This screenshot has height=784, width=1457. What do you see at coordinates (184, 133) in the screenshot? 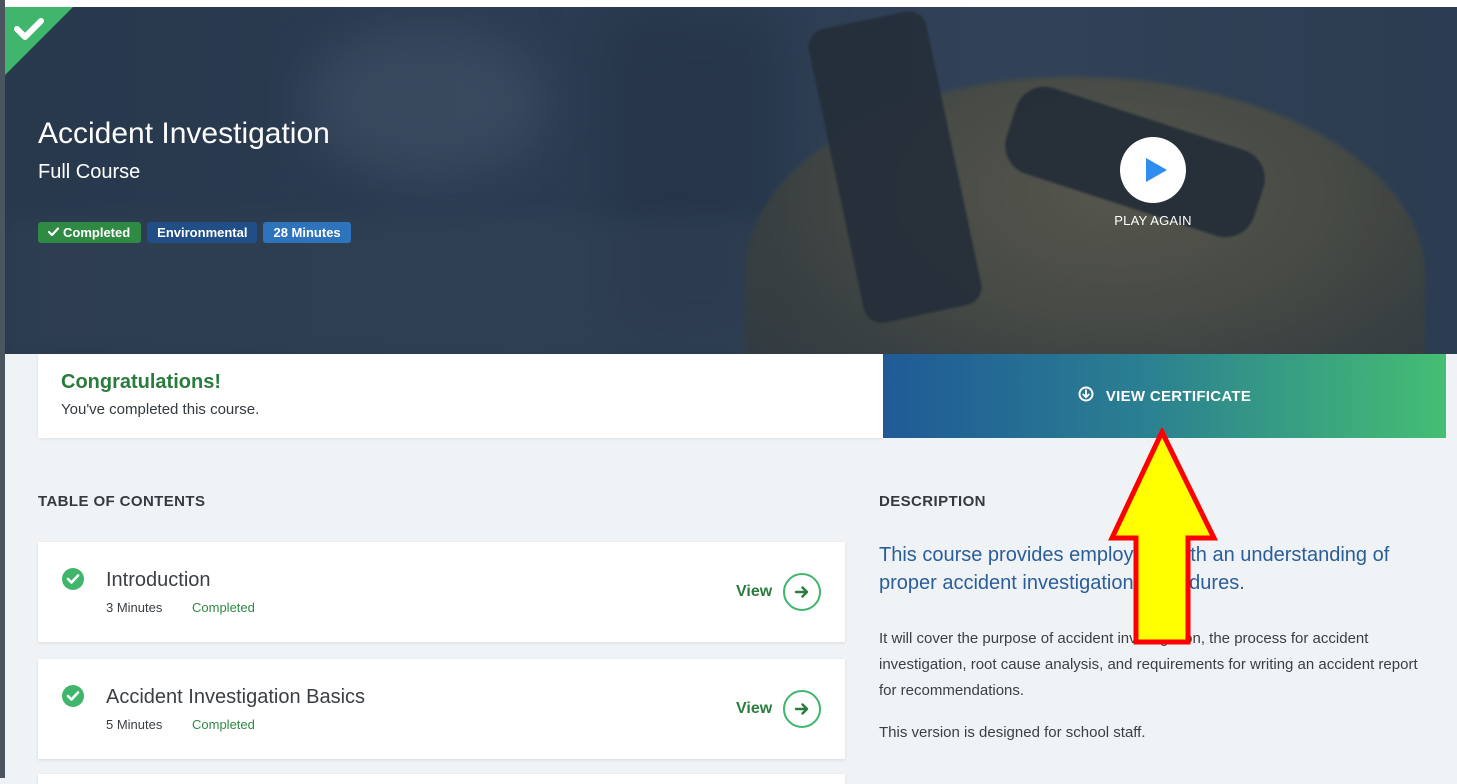
I see `course-title: Accident Investigation` at bounding box center [184, 133].